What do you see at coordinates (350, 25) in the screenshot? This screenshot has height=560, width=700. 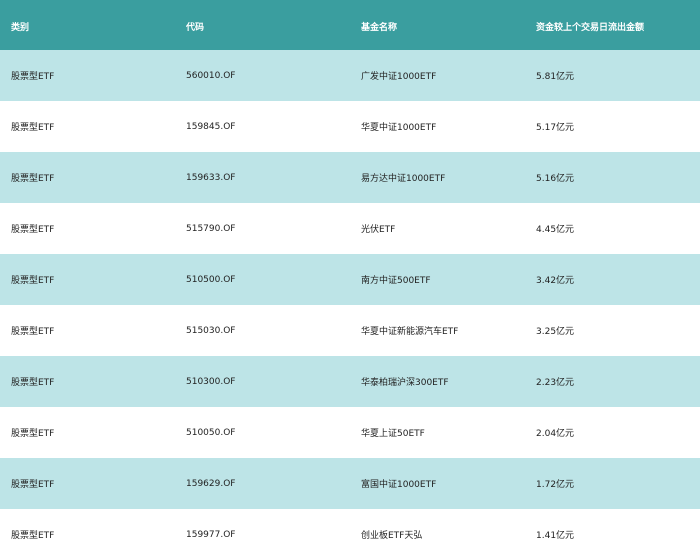 I see `table-header-row: 类别 代码 基金名称 资金较上个交易日流出金额` at bounding box center [350, 25].